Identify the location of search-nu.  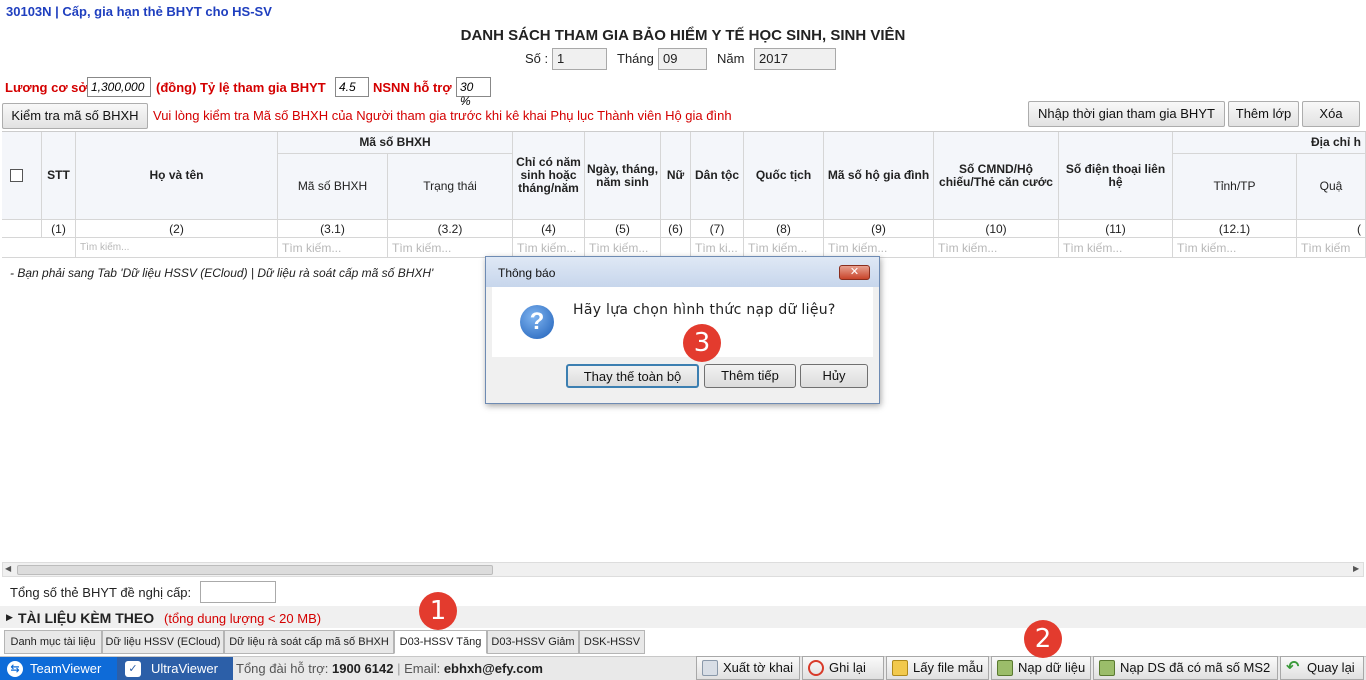
(676, 248).